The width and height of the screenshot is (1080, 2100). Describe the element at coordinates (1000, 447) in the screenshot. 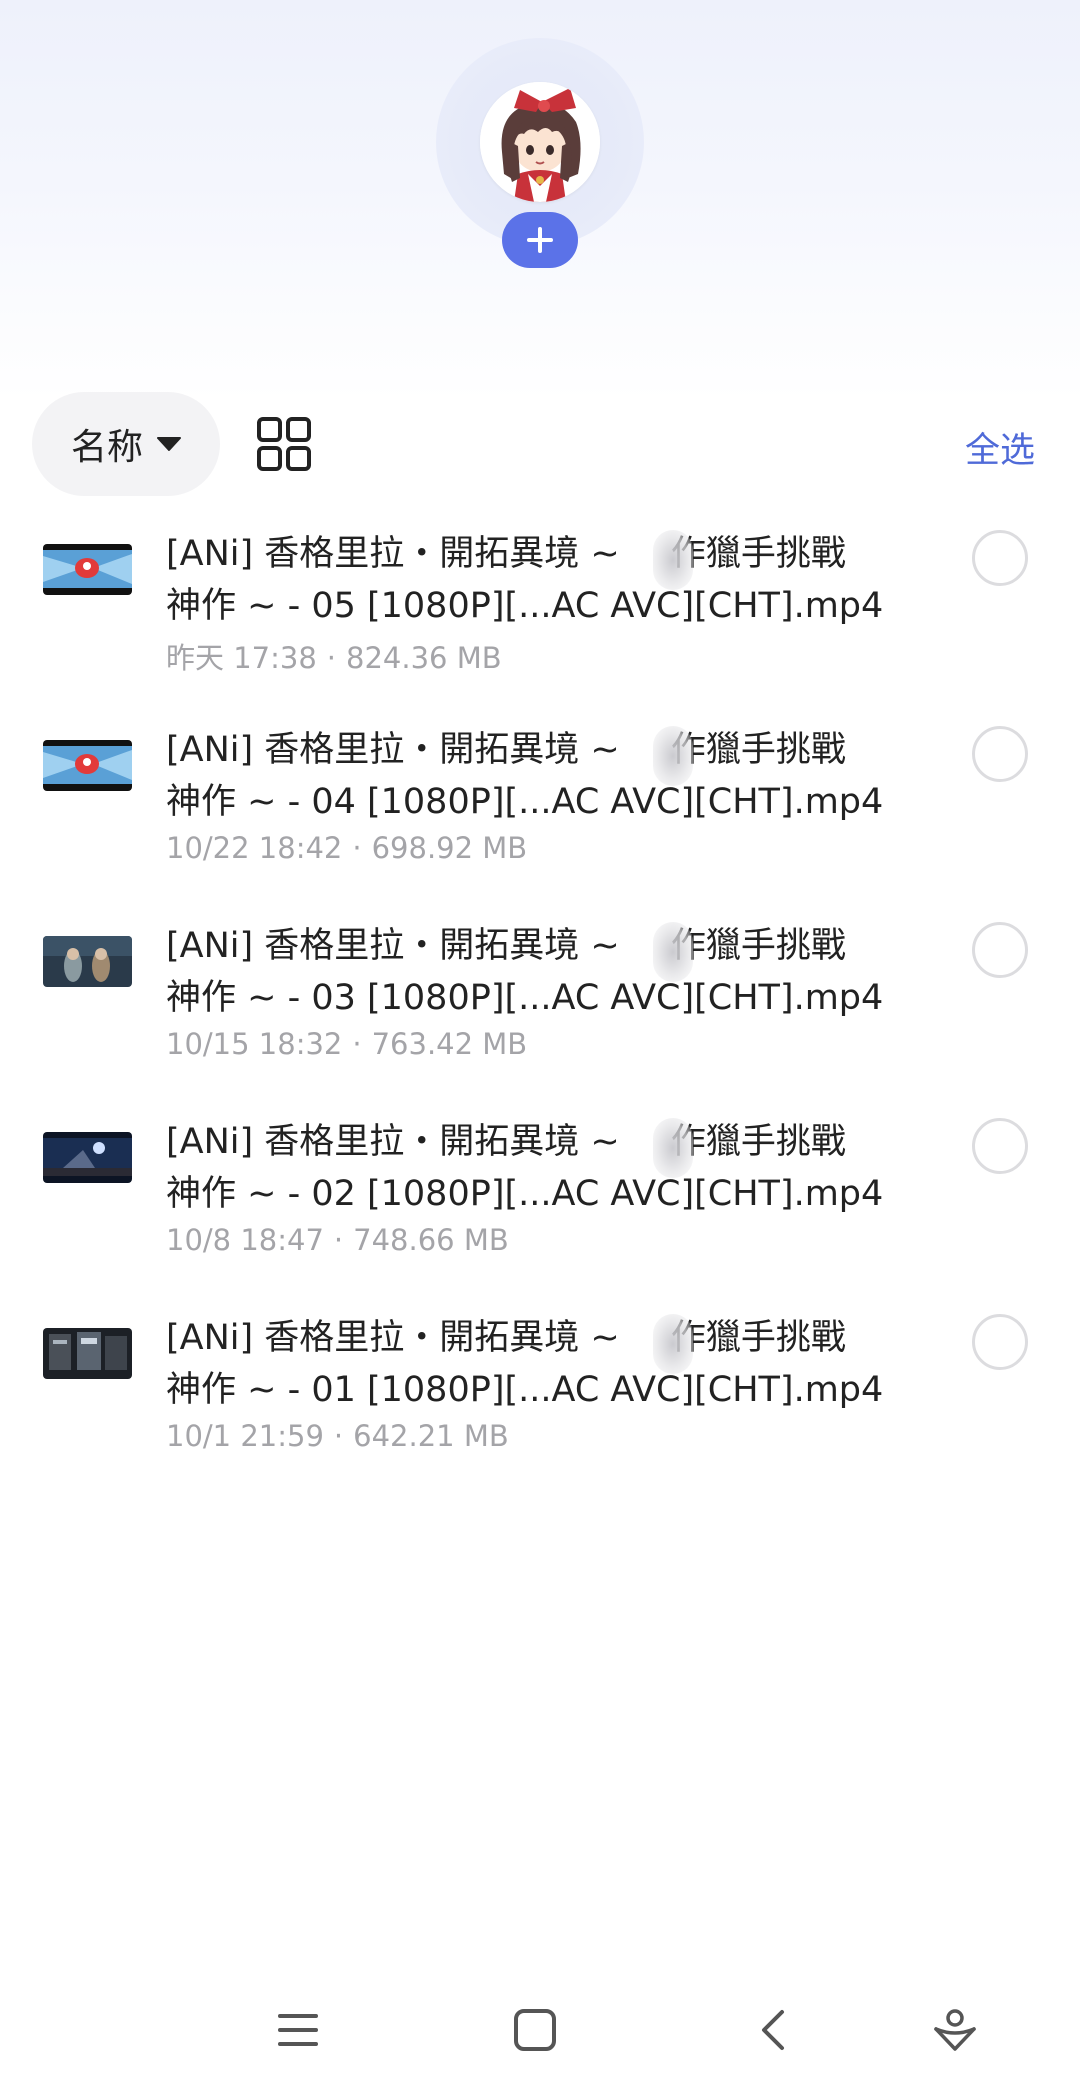

I see `select-all-button: 全选` at that location.